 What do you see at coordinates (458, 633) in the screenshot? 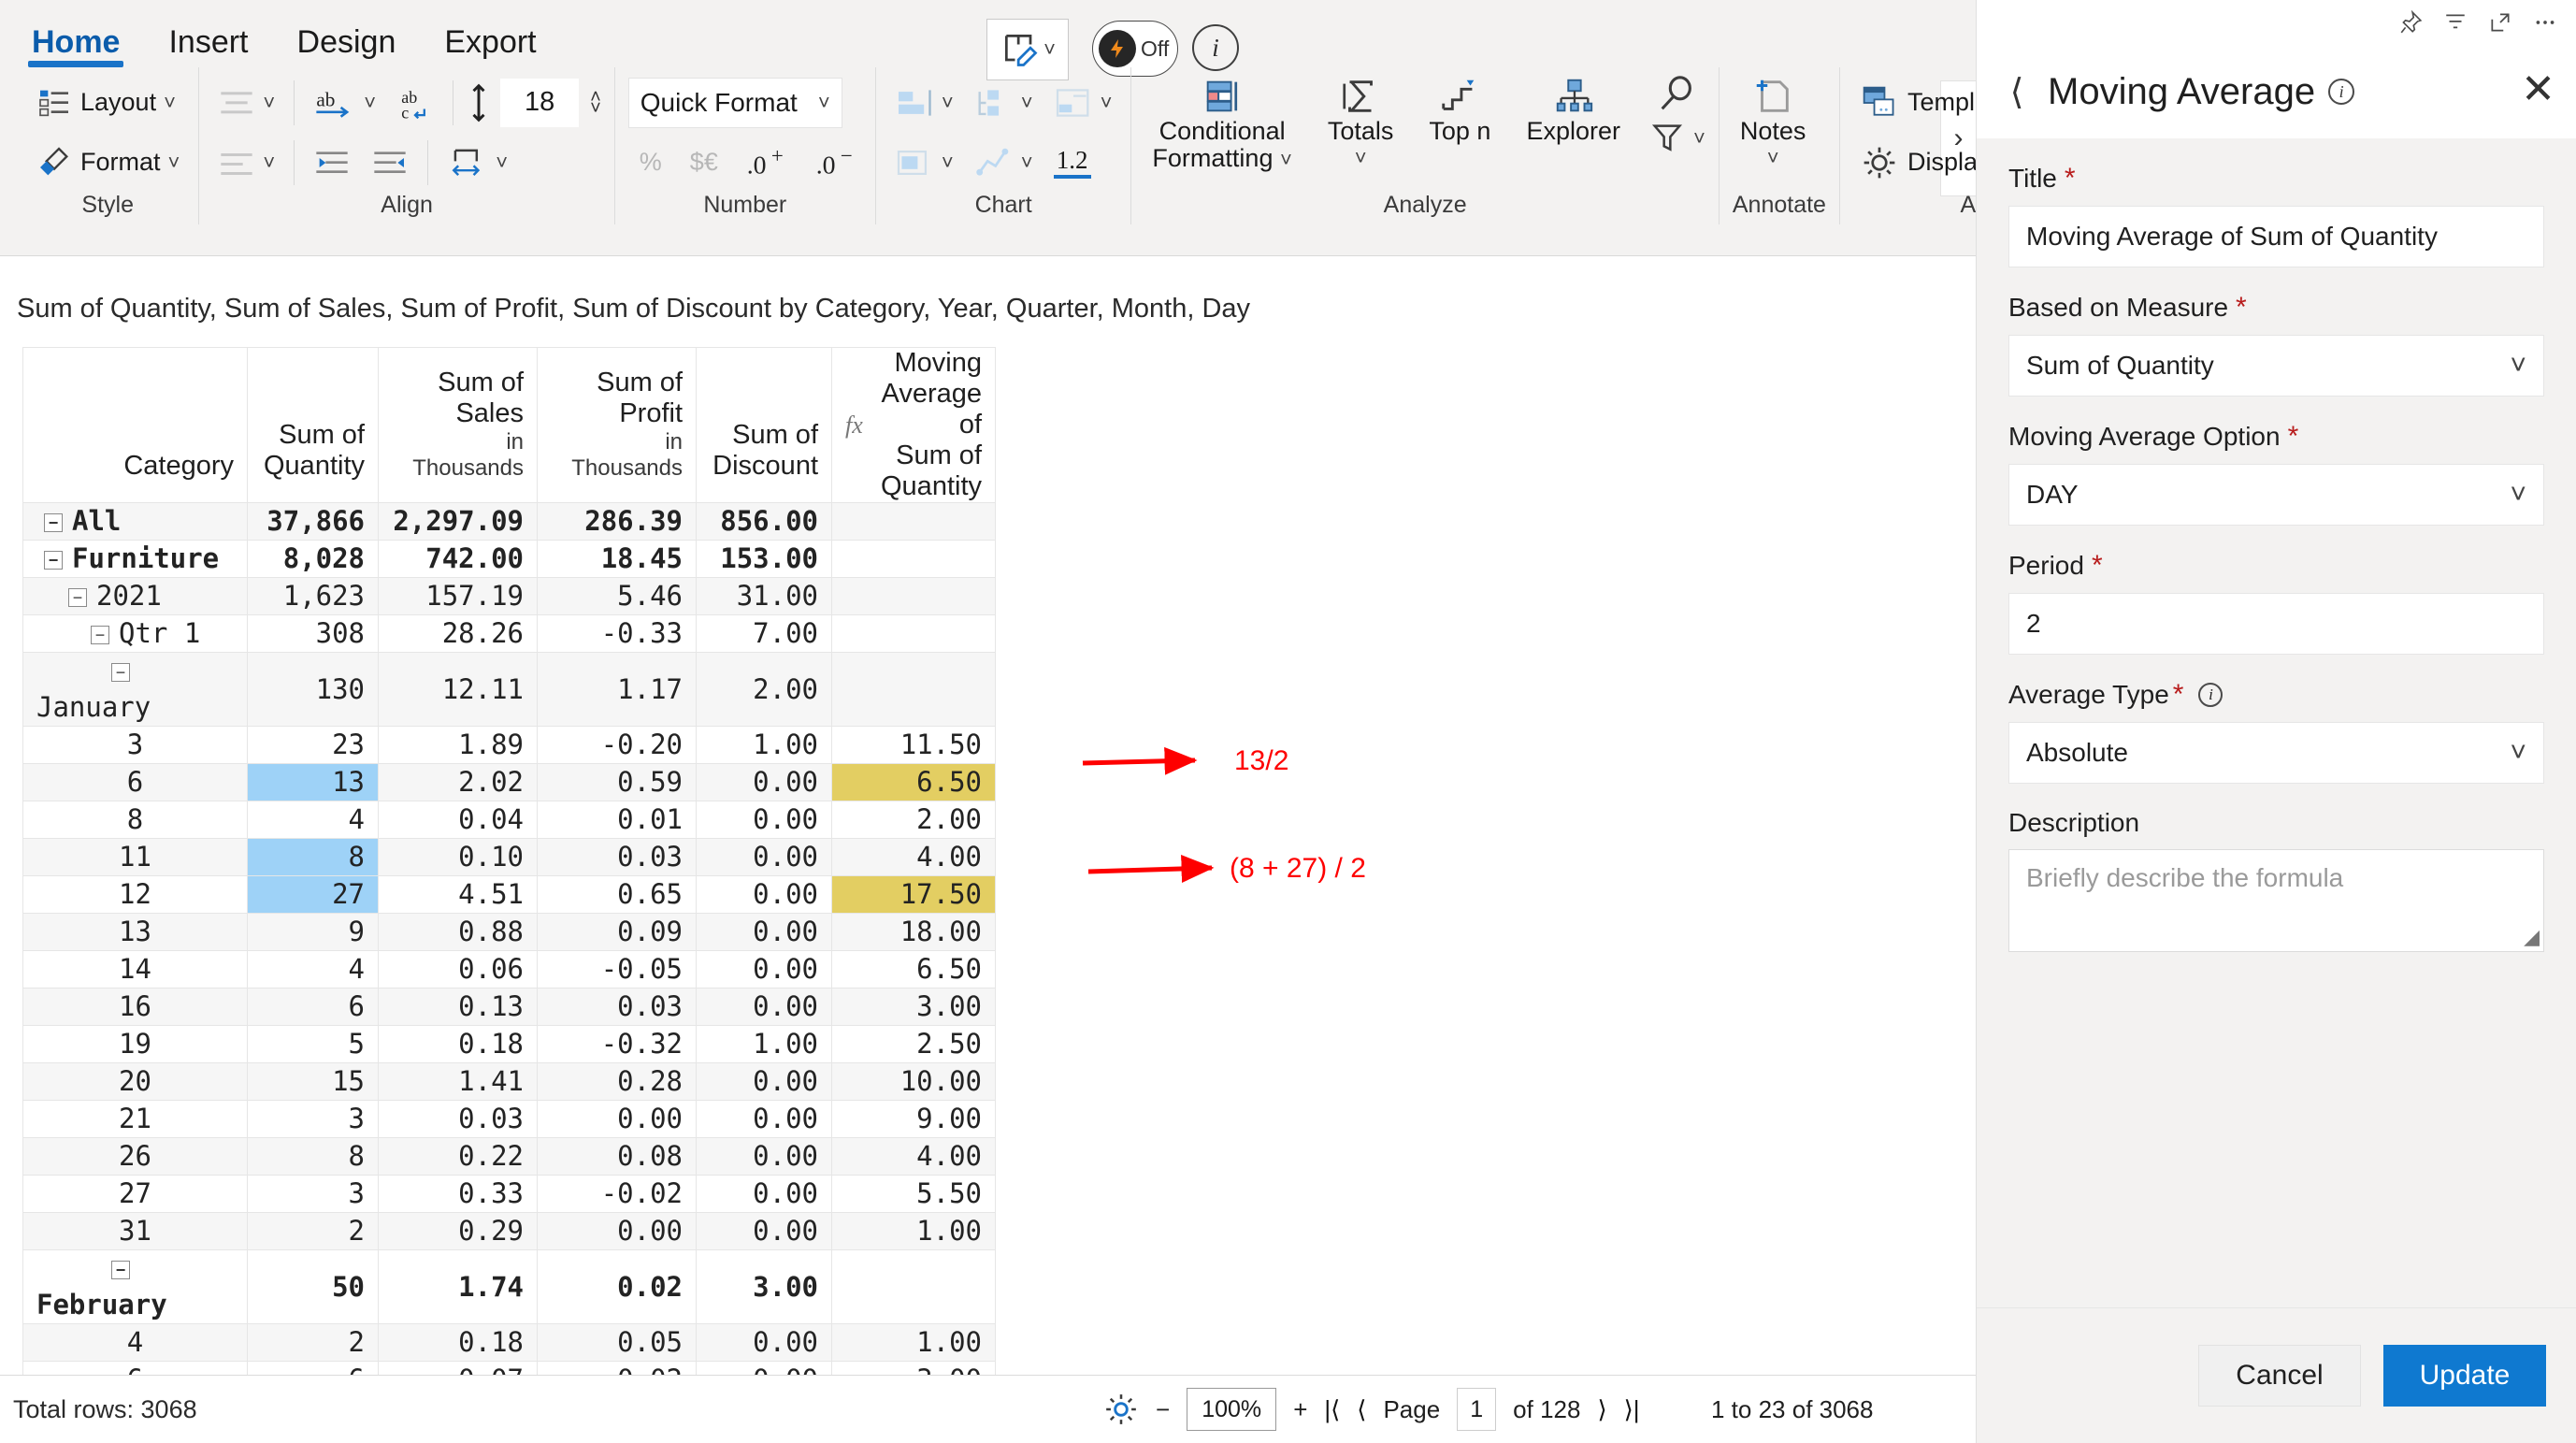
I see `table-cell-sales: 28.26` at bounding box center [458, 633].